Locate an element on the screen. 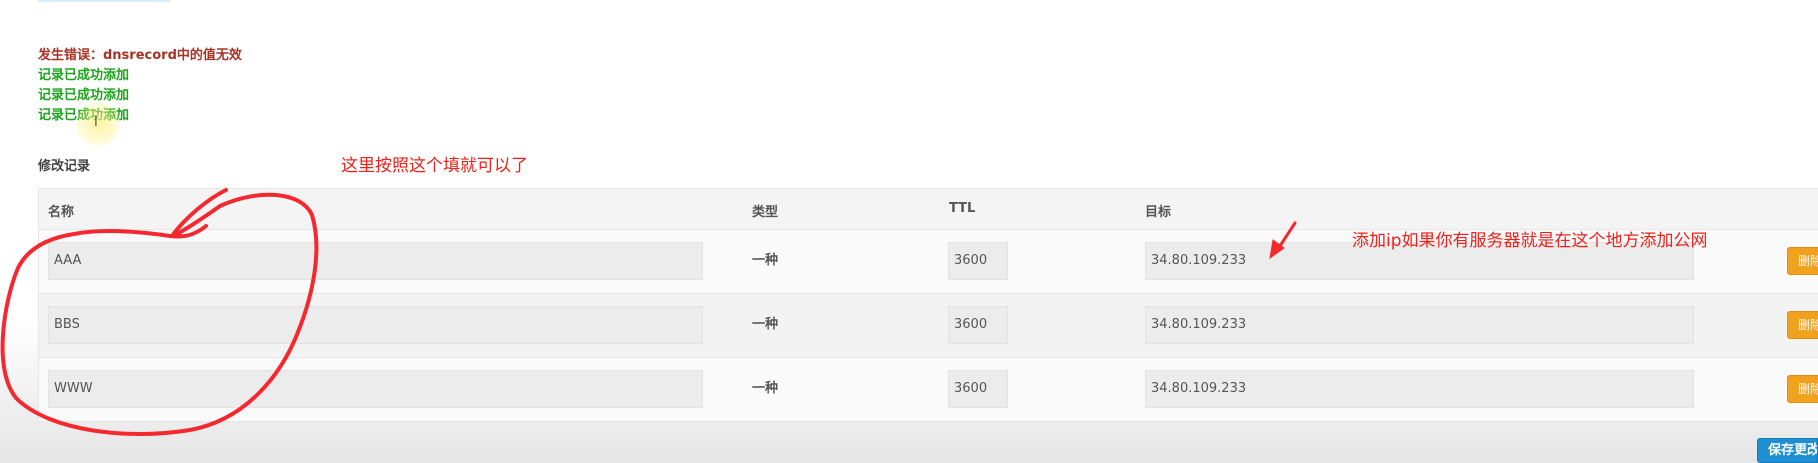  record-name-input: WWW is located at coordinates (375, 389).